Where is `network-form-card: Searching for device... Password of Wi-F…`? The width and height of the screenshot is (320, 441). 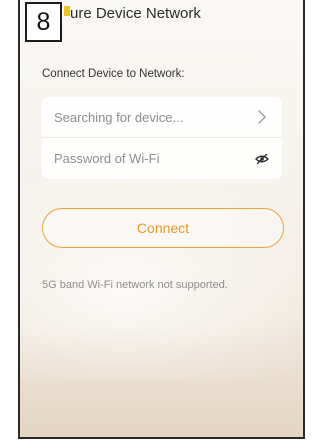 network-form-card: Searching for device... Password of Wi-F… is located at coordinates (162, 138).